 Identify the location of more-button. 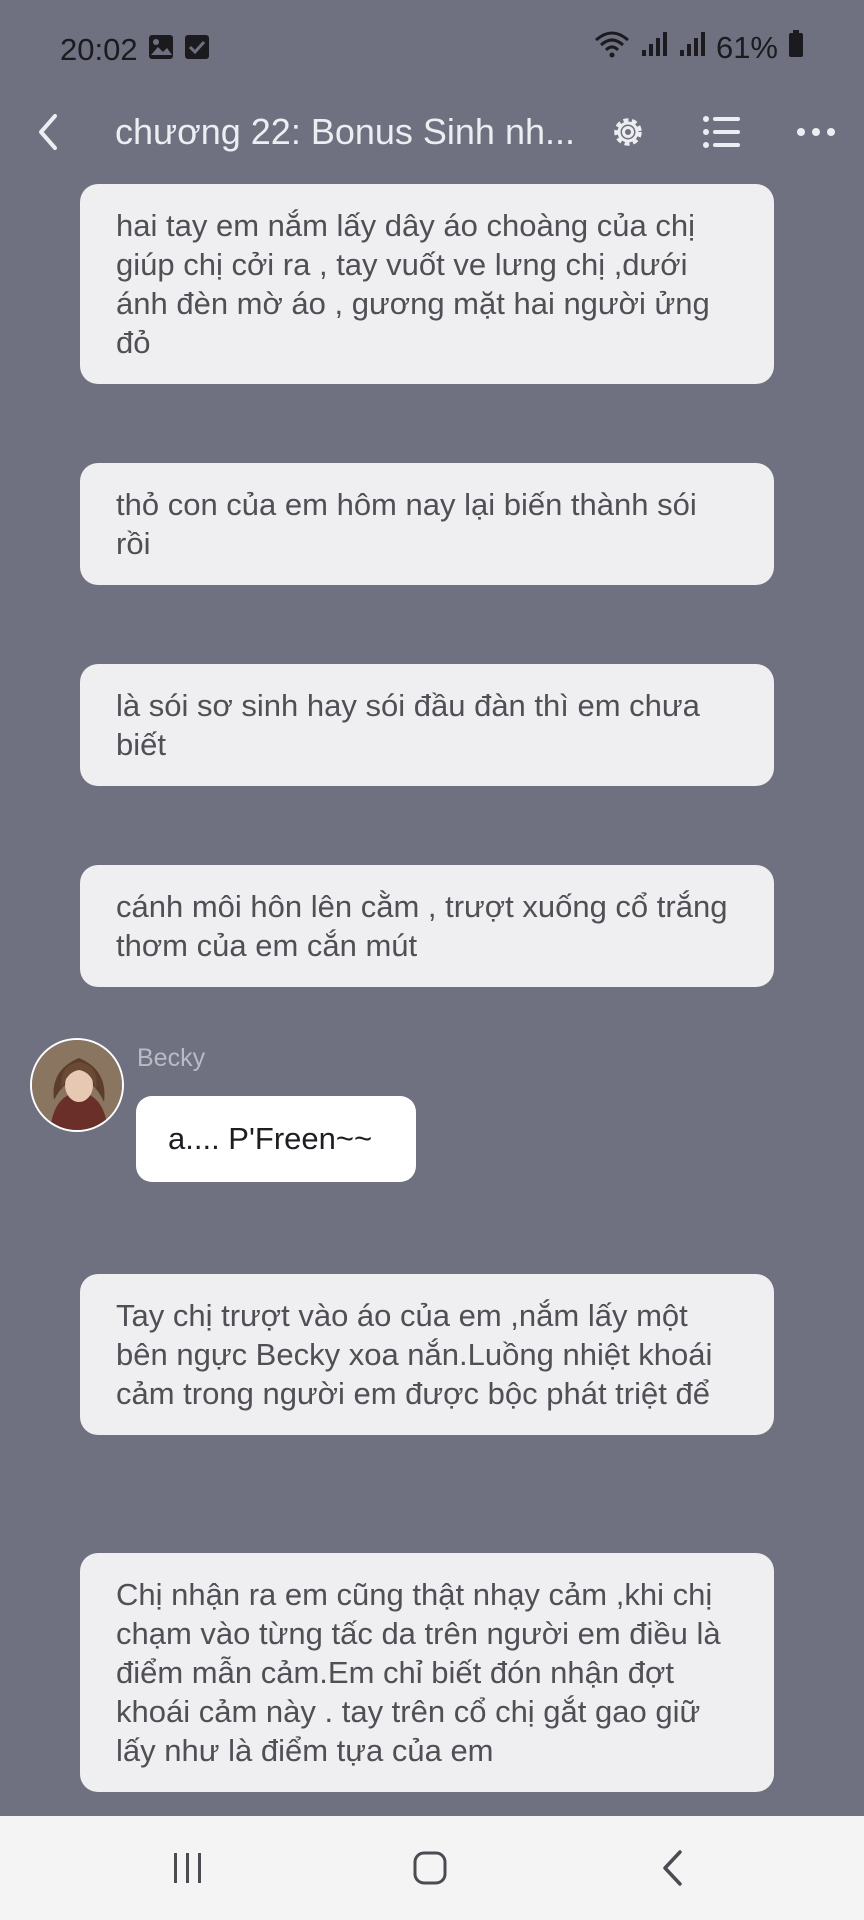
(816, 132).